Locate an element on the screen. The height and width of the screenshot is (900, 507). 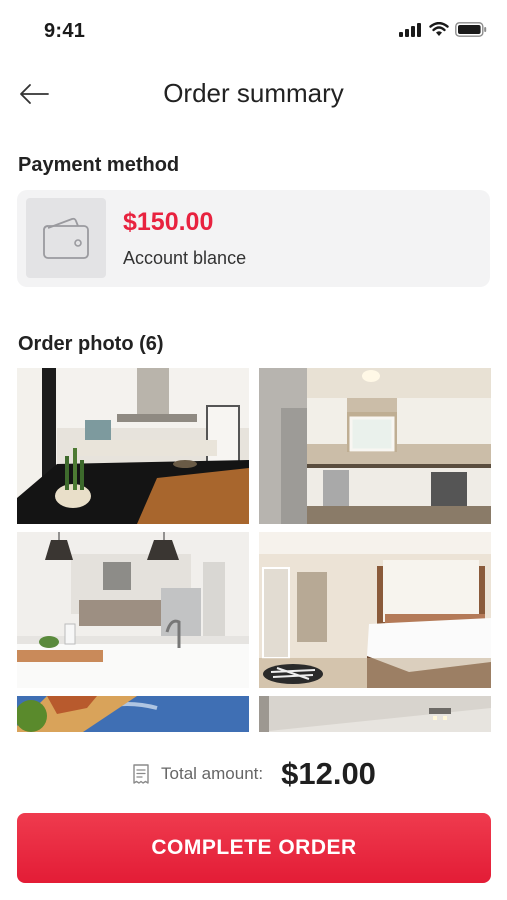
total-row: Total amount: $12.00 is located at coordinates (253, 774).